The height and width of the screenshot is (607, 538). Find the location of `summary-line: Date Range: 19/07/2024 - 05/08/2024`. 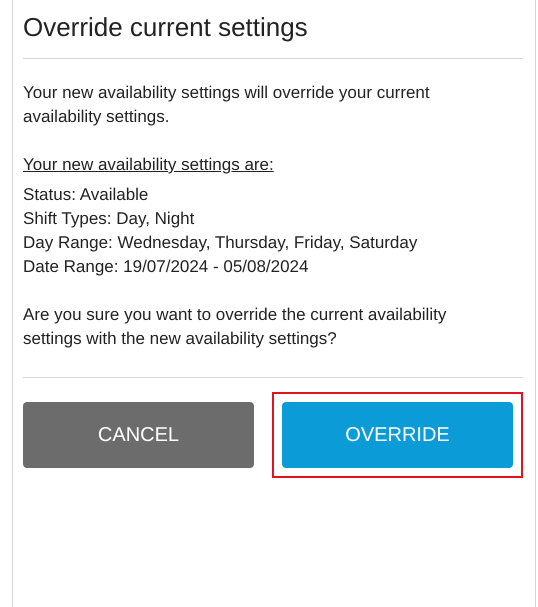

summary-line: Date Range: 19/07/2024 - 05/08/2024 is located at coordinates (166, 267).